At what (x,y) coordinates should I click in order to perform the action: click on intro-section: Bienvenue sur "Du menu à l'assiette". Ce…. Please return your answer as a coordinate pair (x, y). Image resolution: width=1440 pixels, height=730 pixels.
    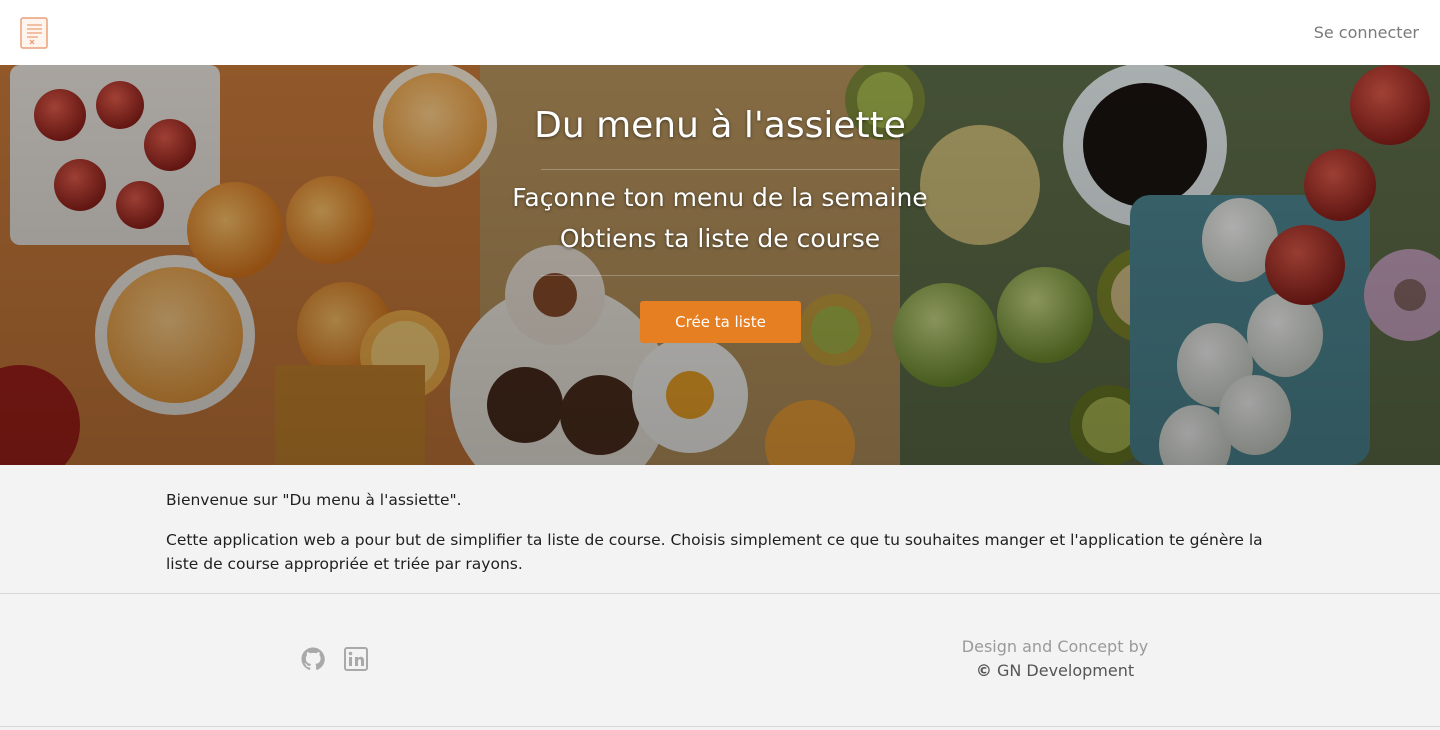
    Looking at the image, I should click on (726, 540).